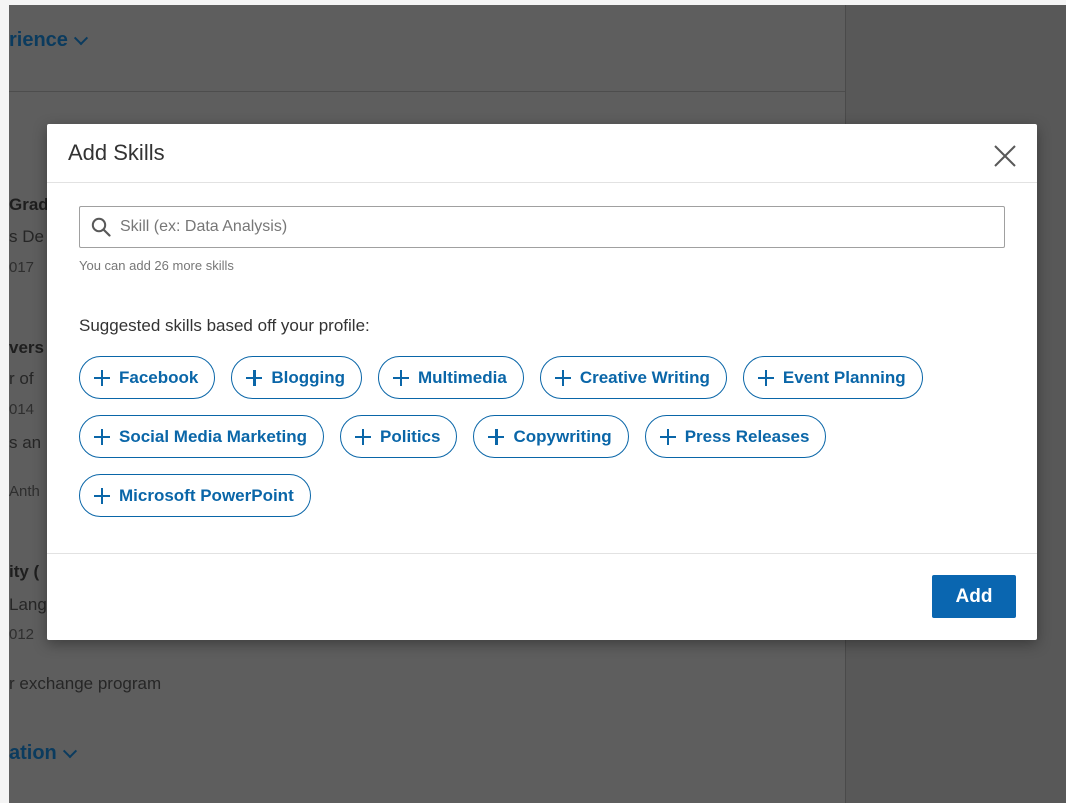 The height and width of the screenshot is (803, 1066). I want to click on entry-2-title: vers, so click(26, 347).